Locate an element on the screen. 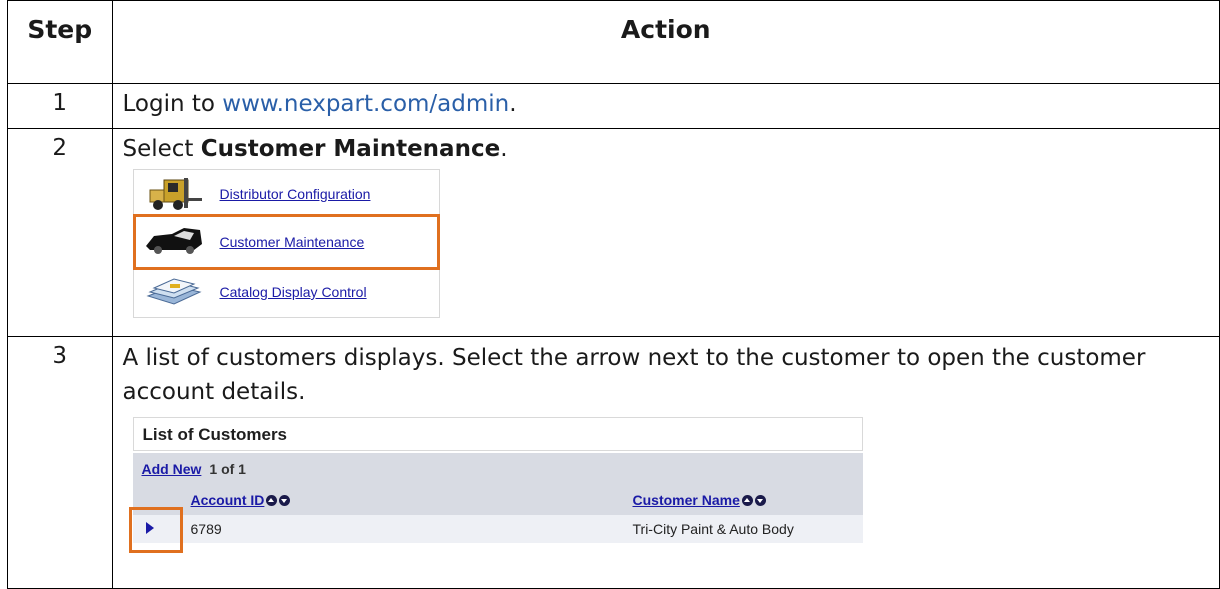 The width and height of the screenshot is (1220, 589). forklift-icon is located at coordinates (175, 194).